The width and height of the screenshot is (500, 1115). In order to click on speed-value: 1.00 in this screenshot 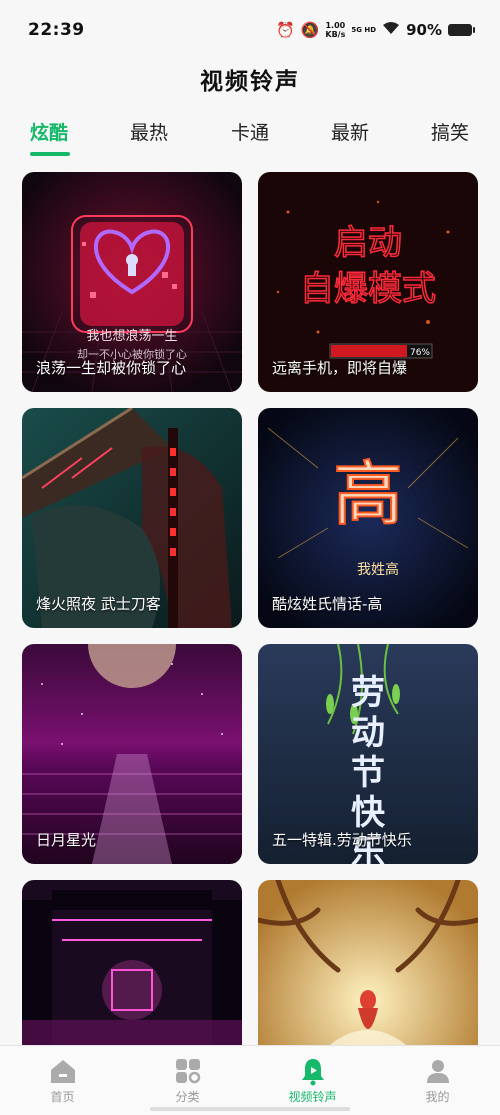, I will do `click(335, 25)`.